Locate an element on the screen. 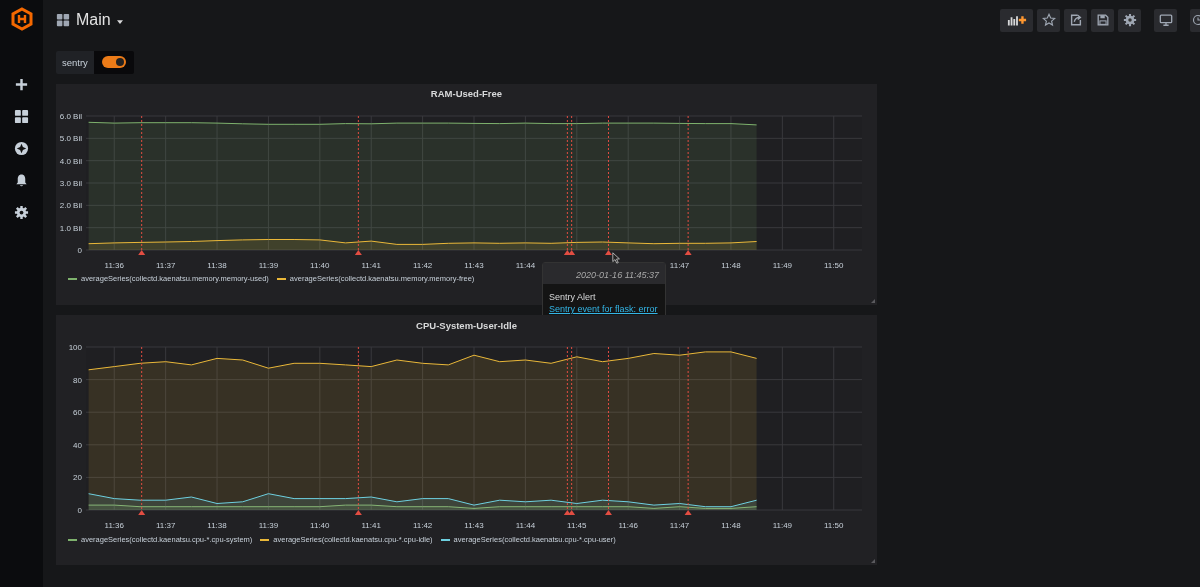  share-button is located at coordinates (1075, 20).